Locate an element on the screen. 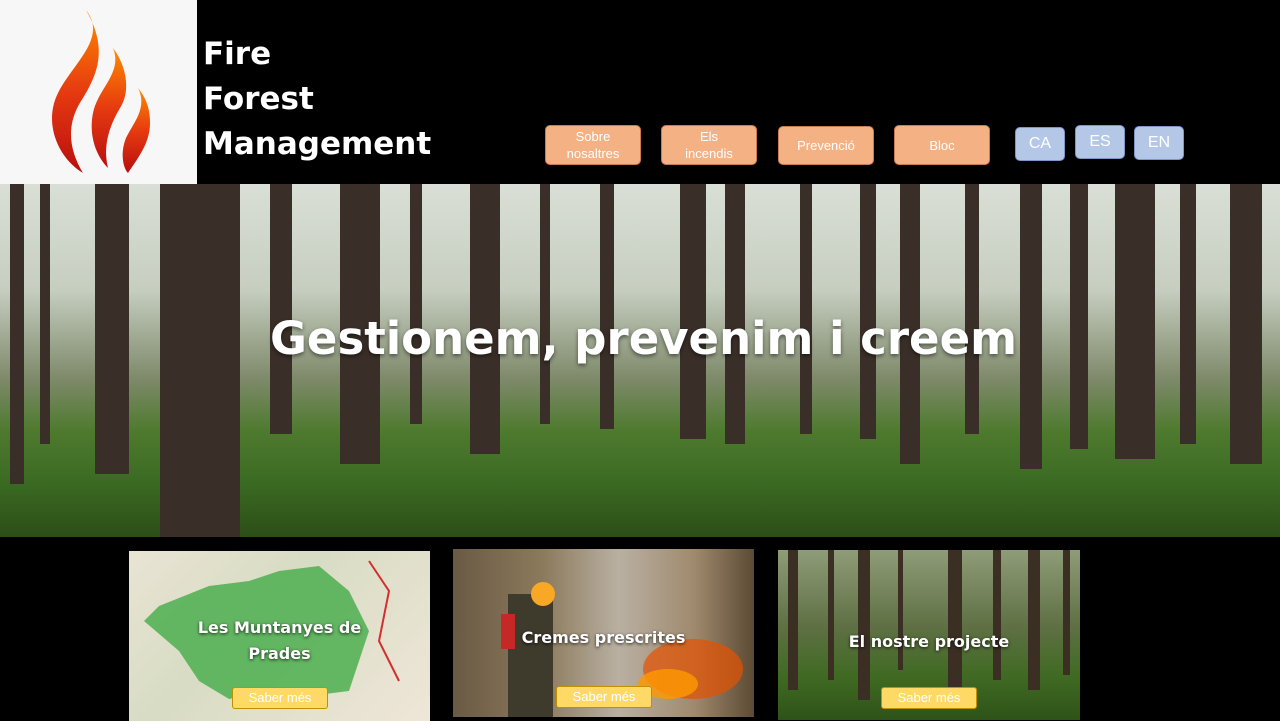 The image size is (1280, 721). card-nostre-projecte: El nostre projecte Saber més is located at coordinates (929, 635).